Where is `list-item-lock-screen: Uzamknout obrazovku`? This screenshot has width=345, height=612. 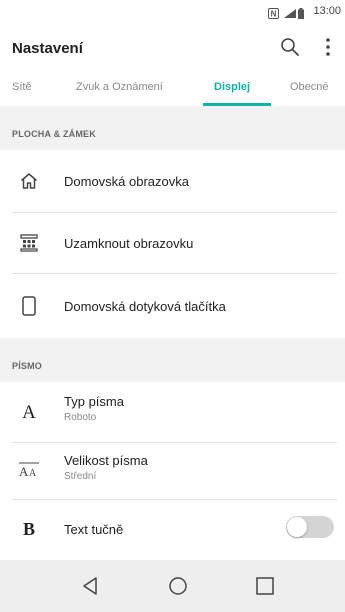
list-item-lock-screen: Uzamknout obrazovku is located at coordinates (172, 243).